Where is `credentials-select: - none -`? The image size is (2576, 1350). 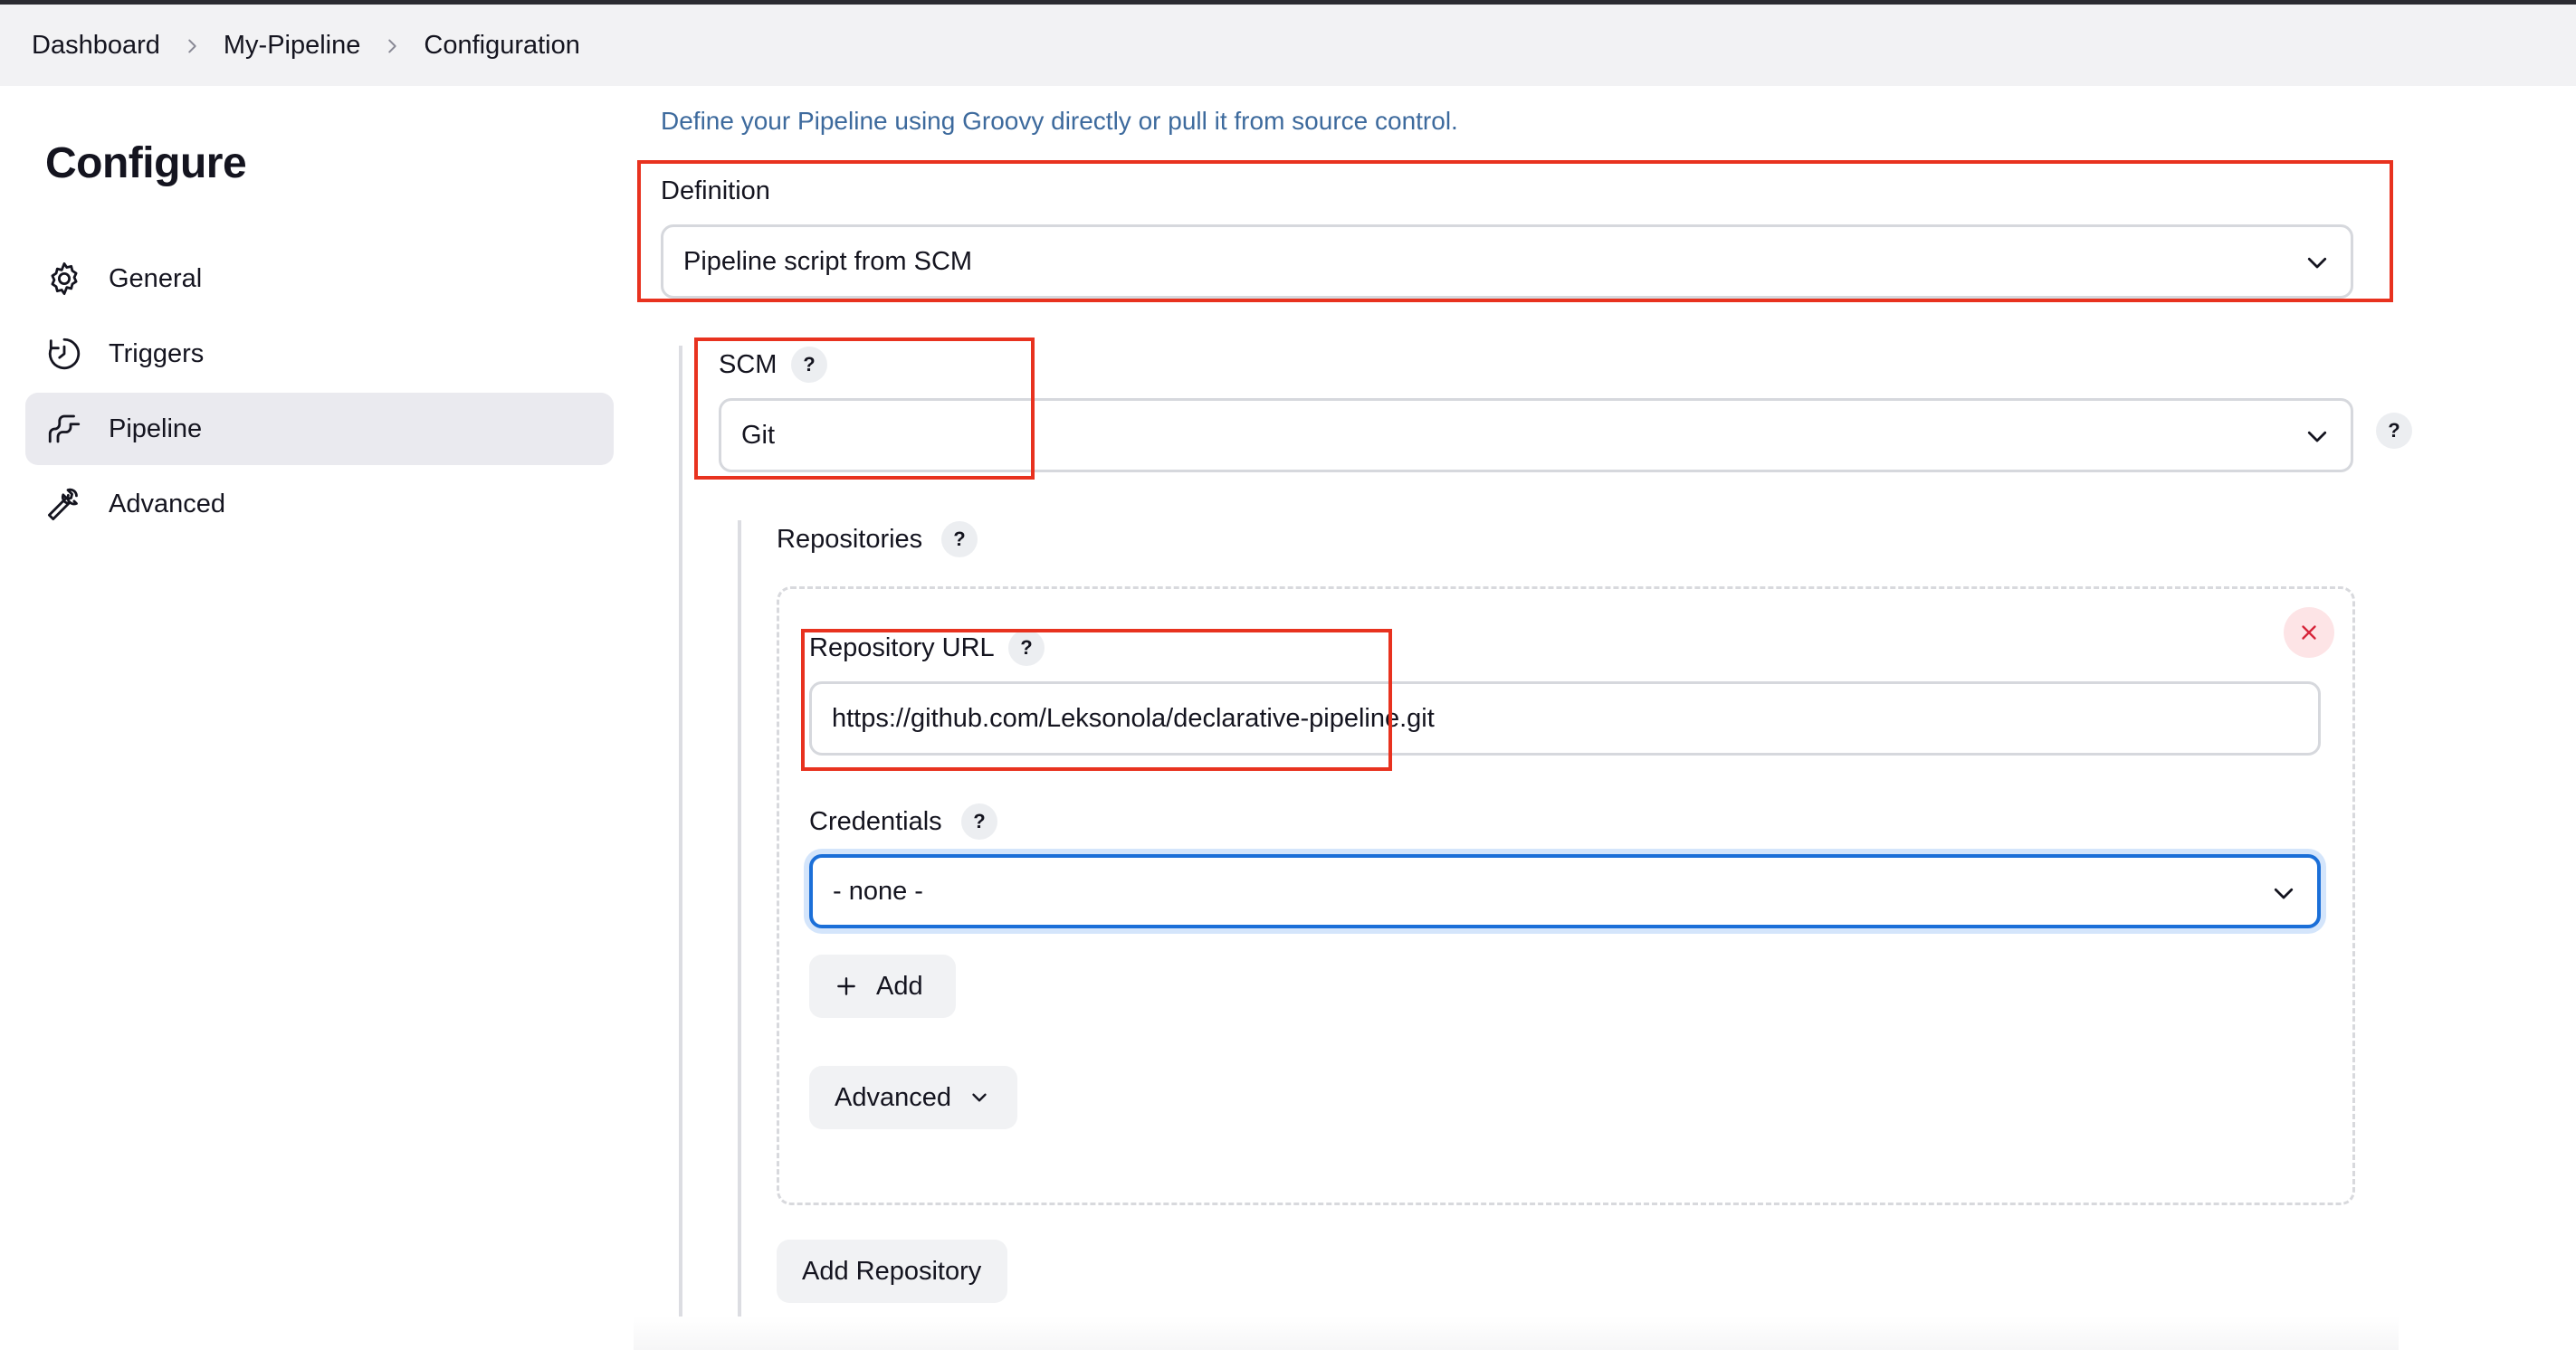
credentials-select: - none - is located at coordinates (1565, 891).